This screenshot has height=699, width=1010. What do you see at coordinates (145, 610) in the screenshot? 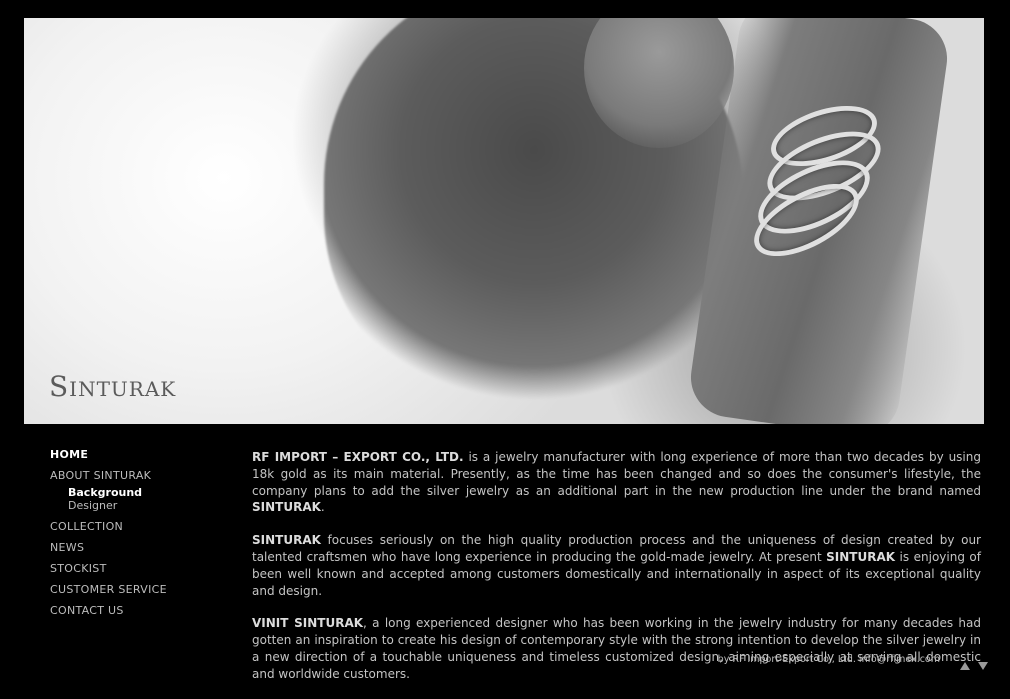
I see `nav-contact-us: CONTACT US` at bounding box center [145, 610].